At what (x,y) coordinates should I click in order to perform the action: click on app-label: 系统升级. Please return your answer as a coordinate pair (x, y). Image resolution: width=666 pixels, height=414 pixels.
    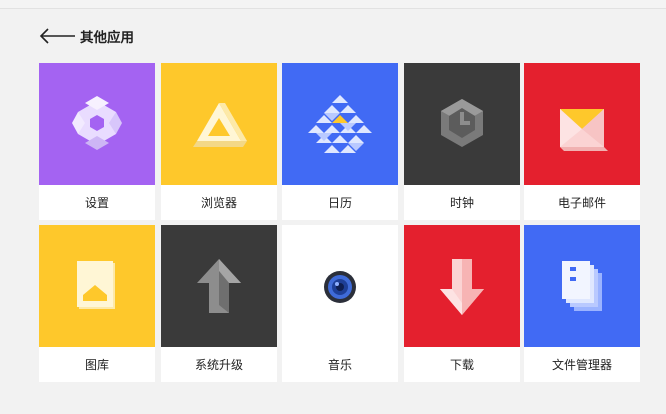
    Looking at the image, I should click on (219, 364).